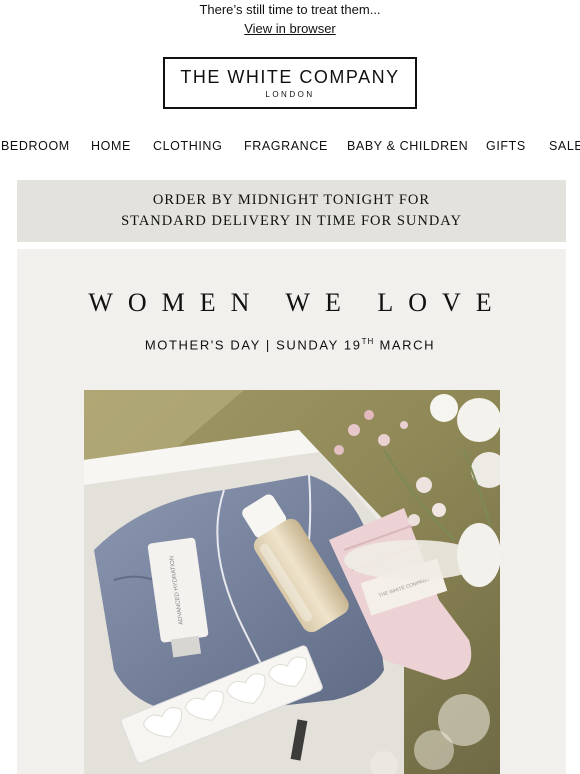 Image resolution: width=580 pixels, height=774 pixels. What do you see at coordinates (564, 146) in the screenshot?
I see `nav-item-sale: SALE` at bounding box center [564, 146].